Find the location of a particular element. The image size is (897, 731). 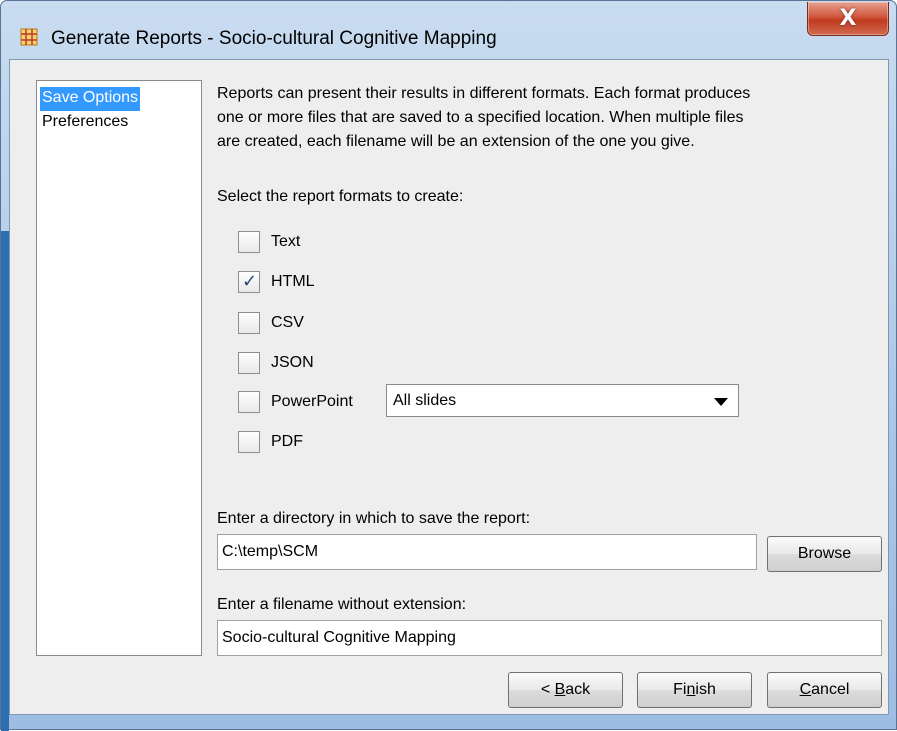

cancel-button: Cancel is located at coordinates (824, 690).